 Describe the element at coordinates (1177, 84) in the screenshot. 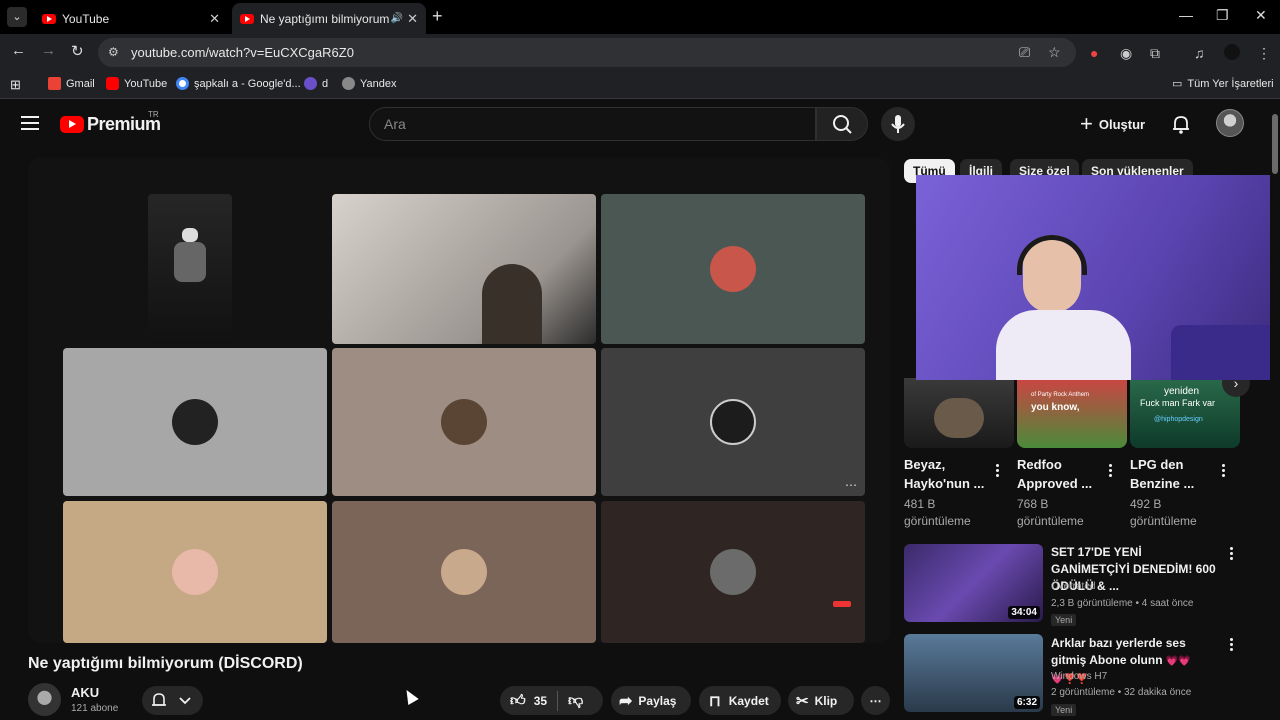

I see `folder-icon: ▭` at that location.